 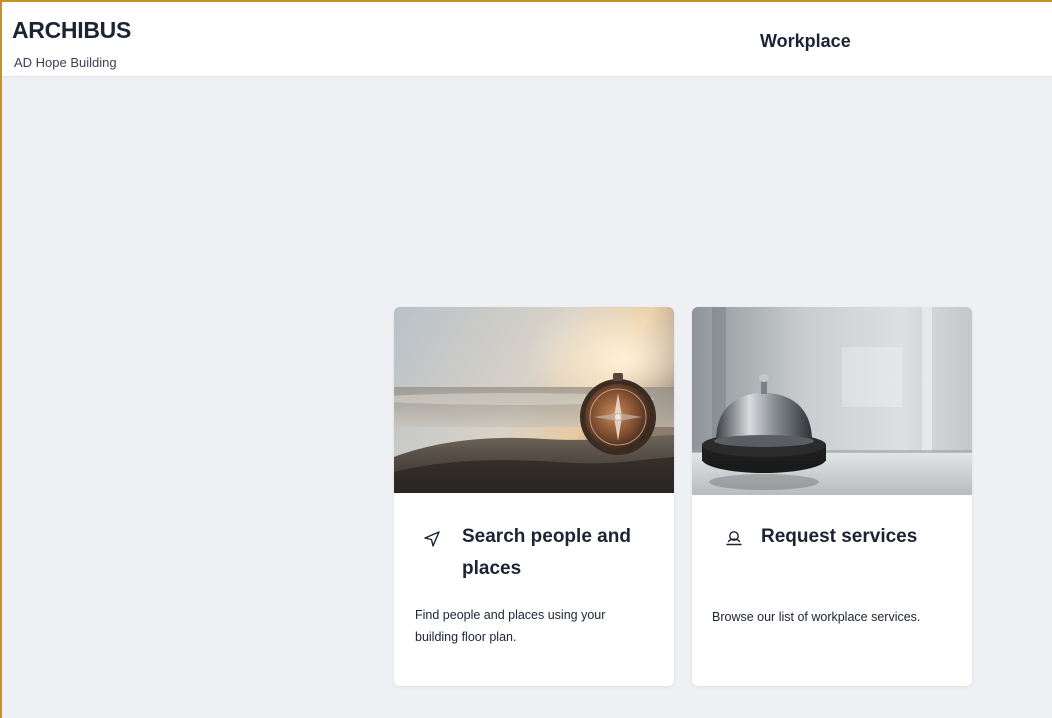 I want to click on compass-photo, so click(x=534, y=400).